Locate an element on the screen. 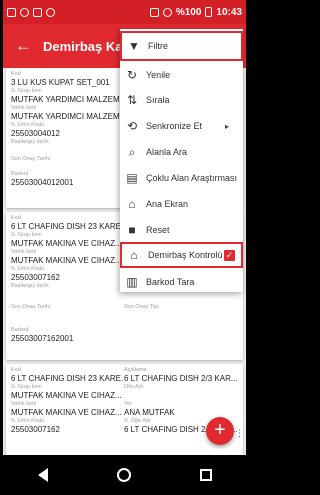 This screenshot has width=320, height=495. menu-item-label: Filtre is located at coordinates (158, 46).